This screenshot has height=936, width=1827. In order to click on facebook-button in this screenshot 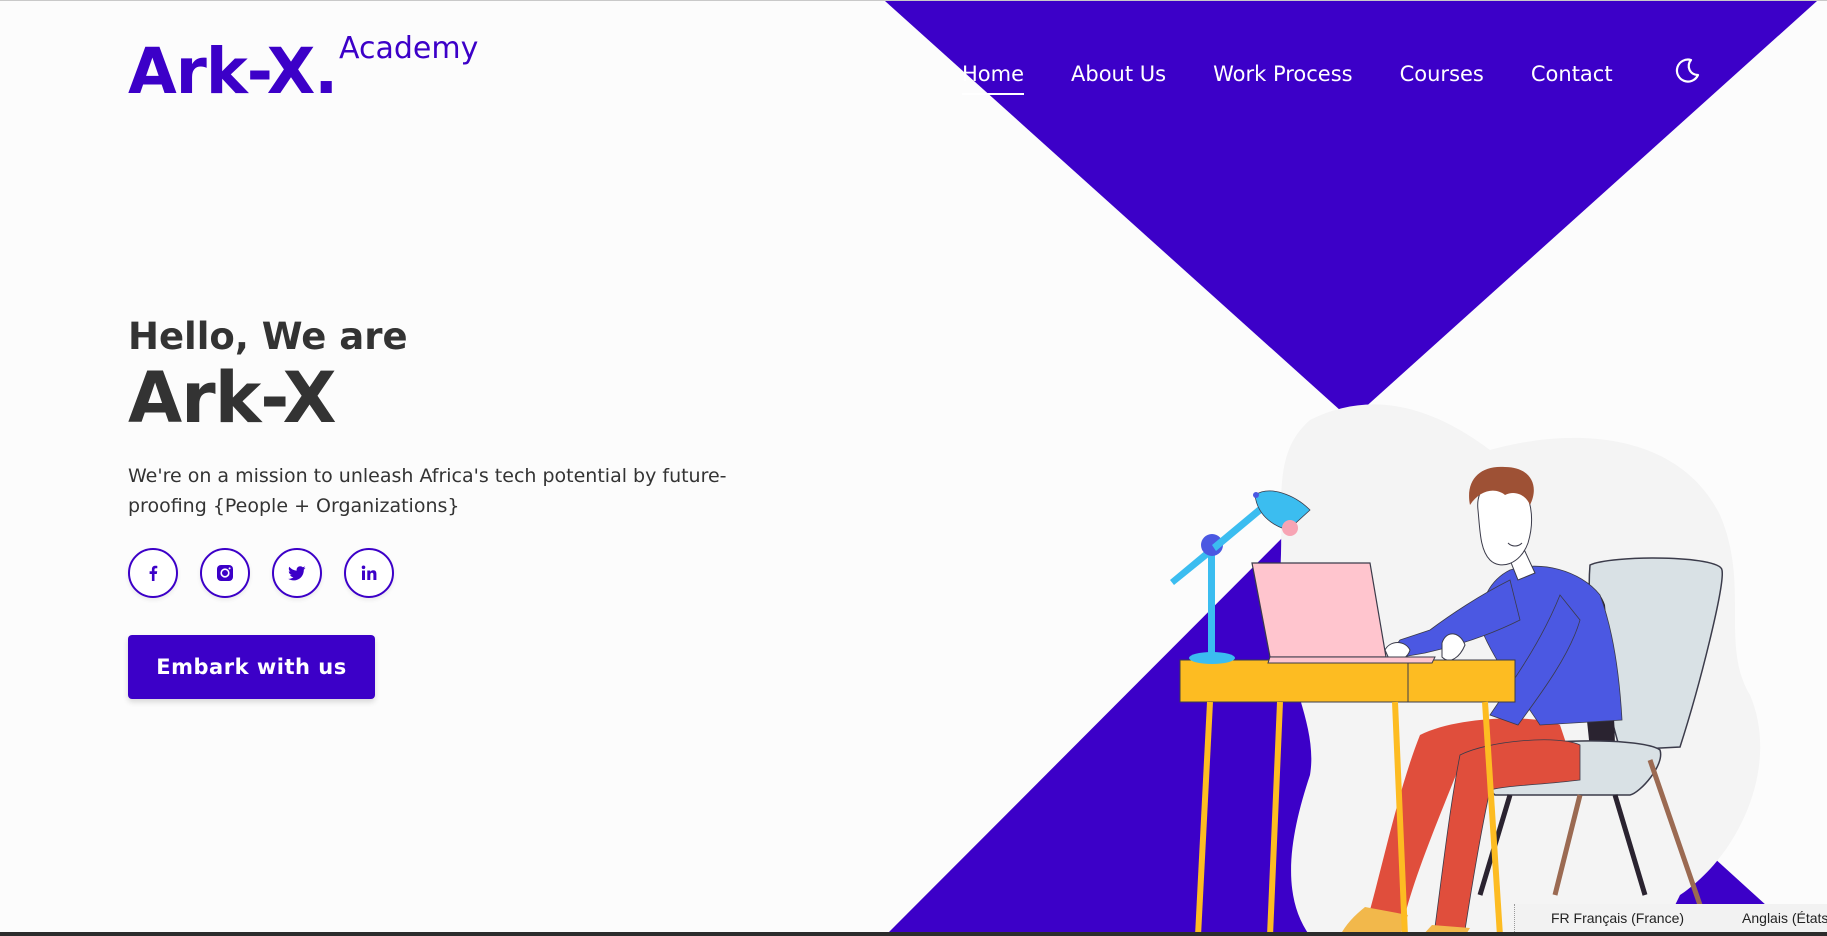, I will do `click(153, 573)`.